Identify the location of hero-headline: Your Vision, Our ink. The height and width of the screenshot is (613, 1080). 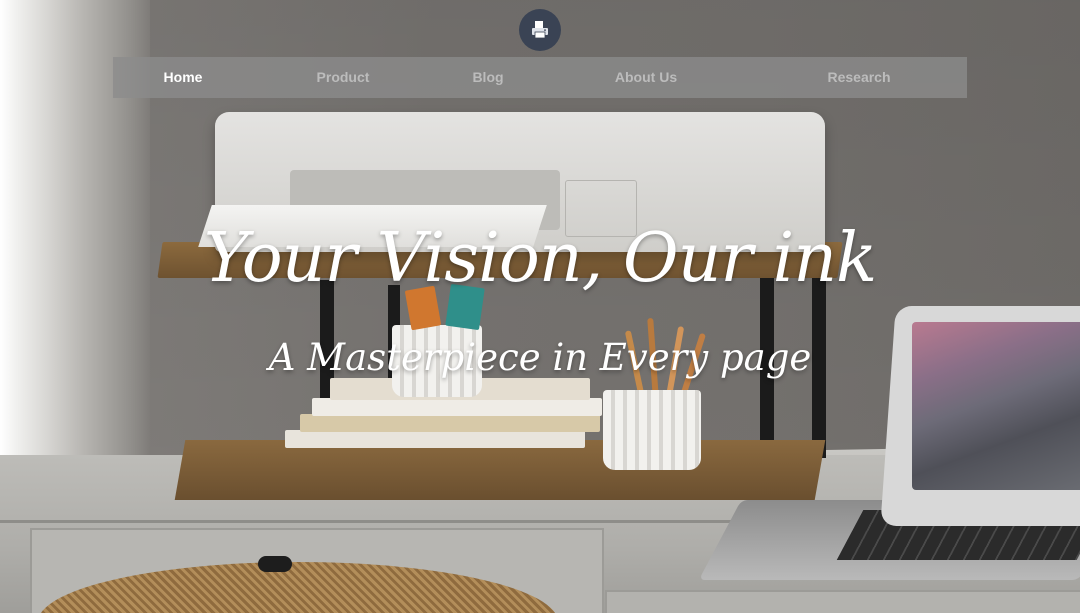
(540, 258).